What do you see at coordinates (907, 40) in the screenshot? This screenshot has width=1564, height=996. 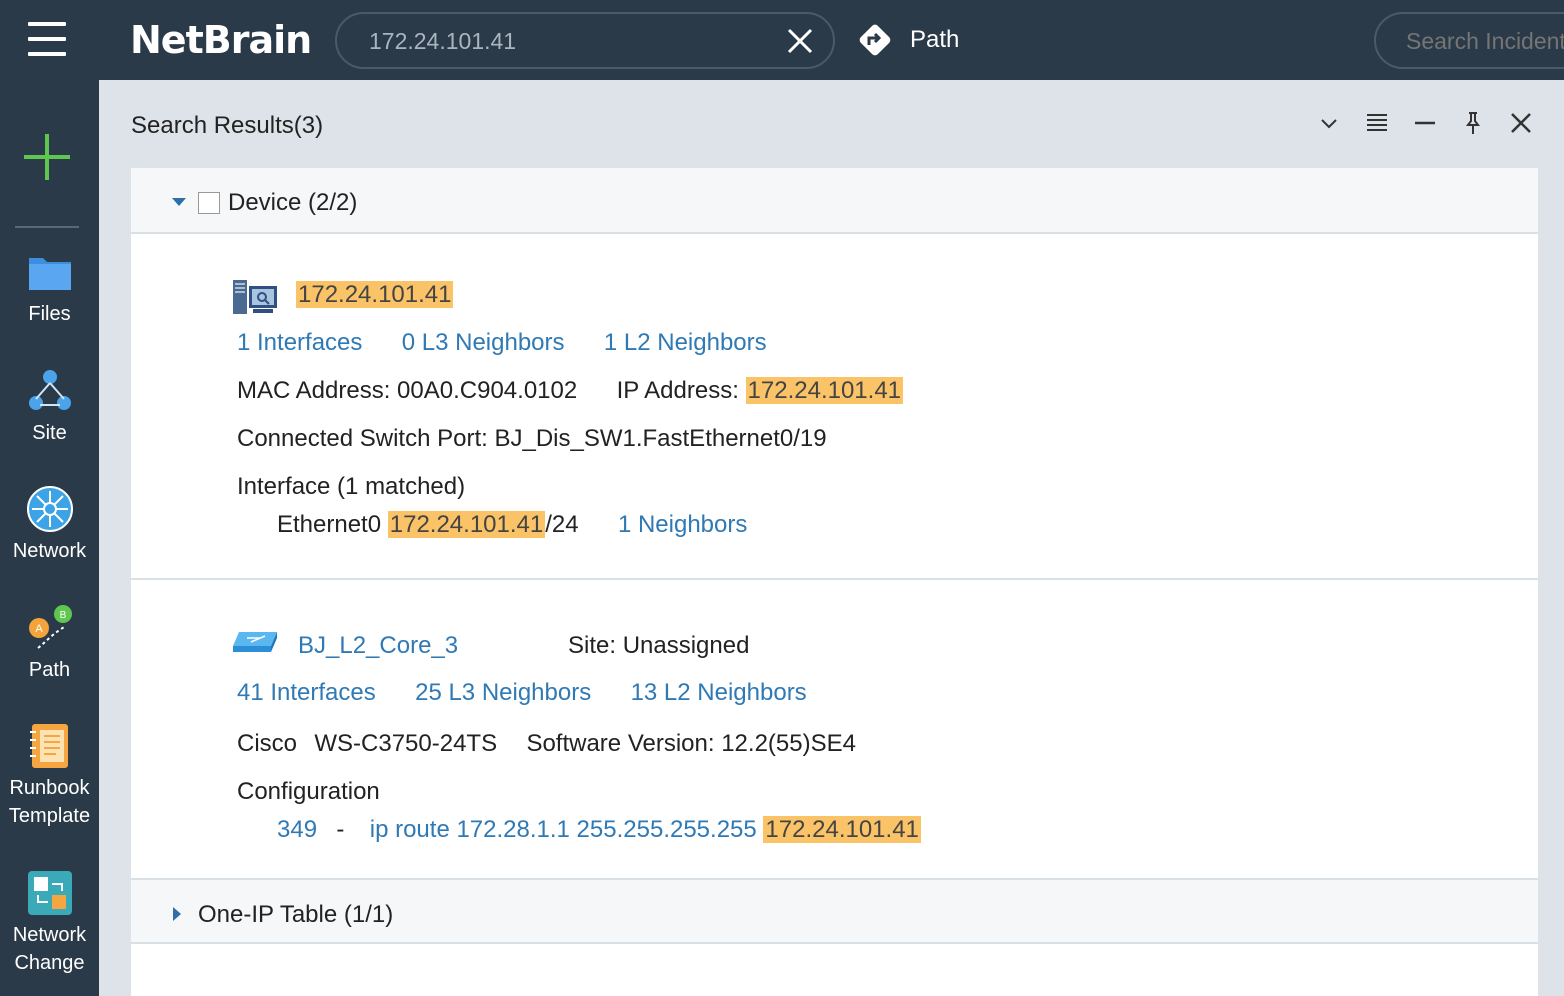 I see `path-button: Path` at bounding box center [907, 40].